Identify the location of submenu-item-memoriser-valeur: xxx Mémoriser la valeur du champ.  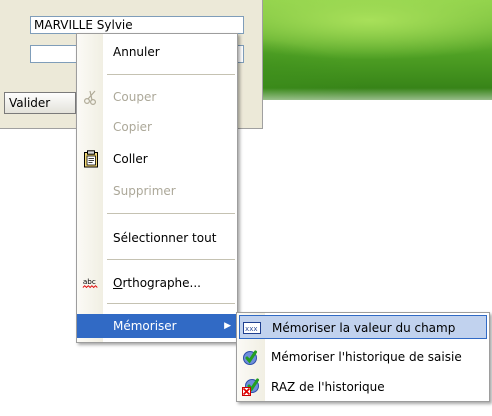
(363, 327).